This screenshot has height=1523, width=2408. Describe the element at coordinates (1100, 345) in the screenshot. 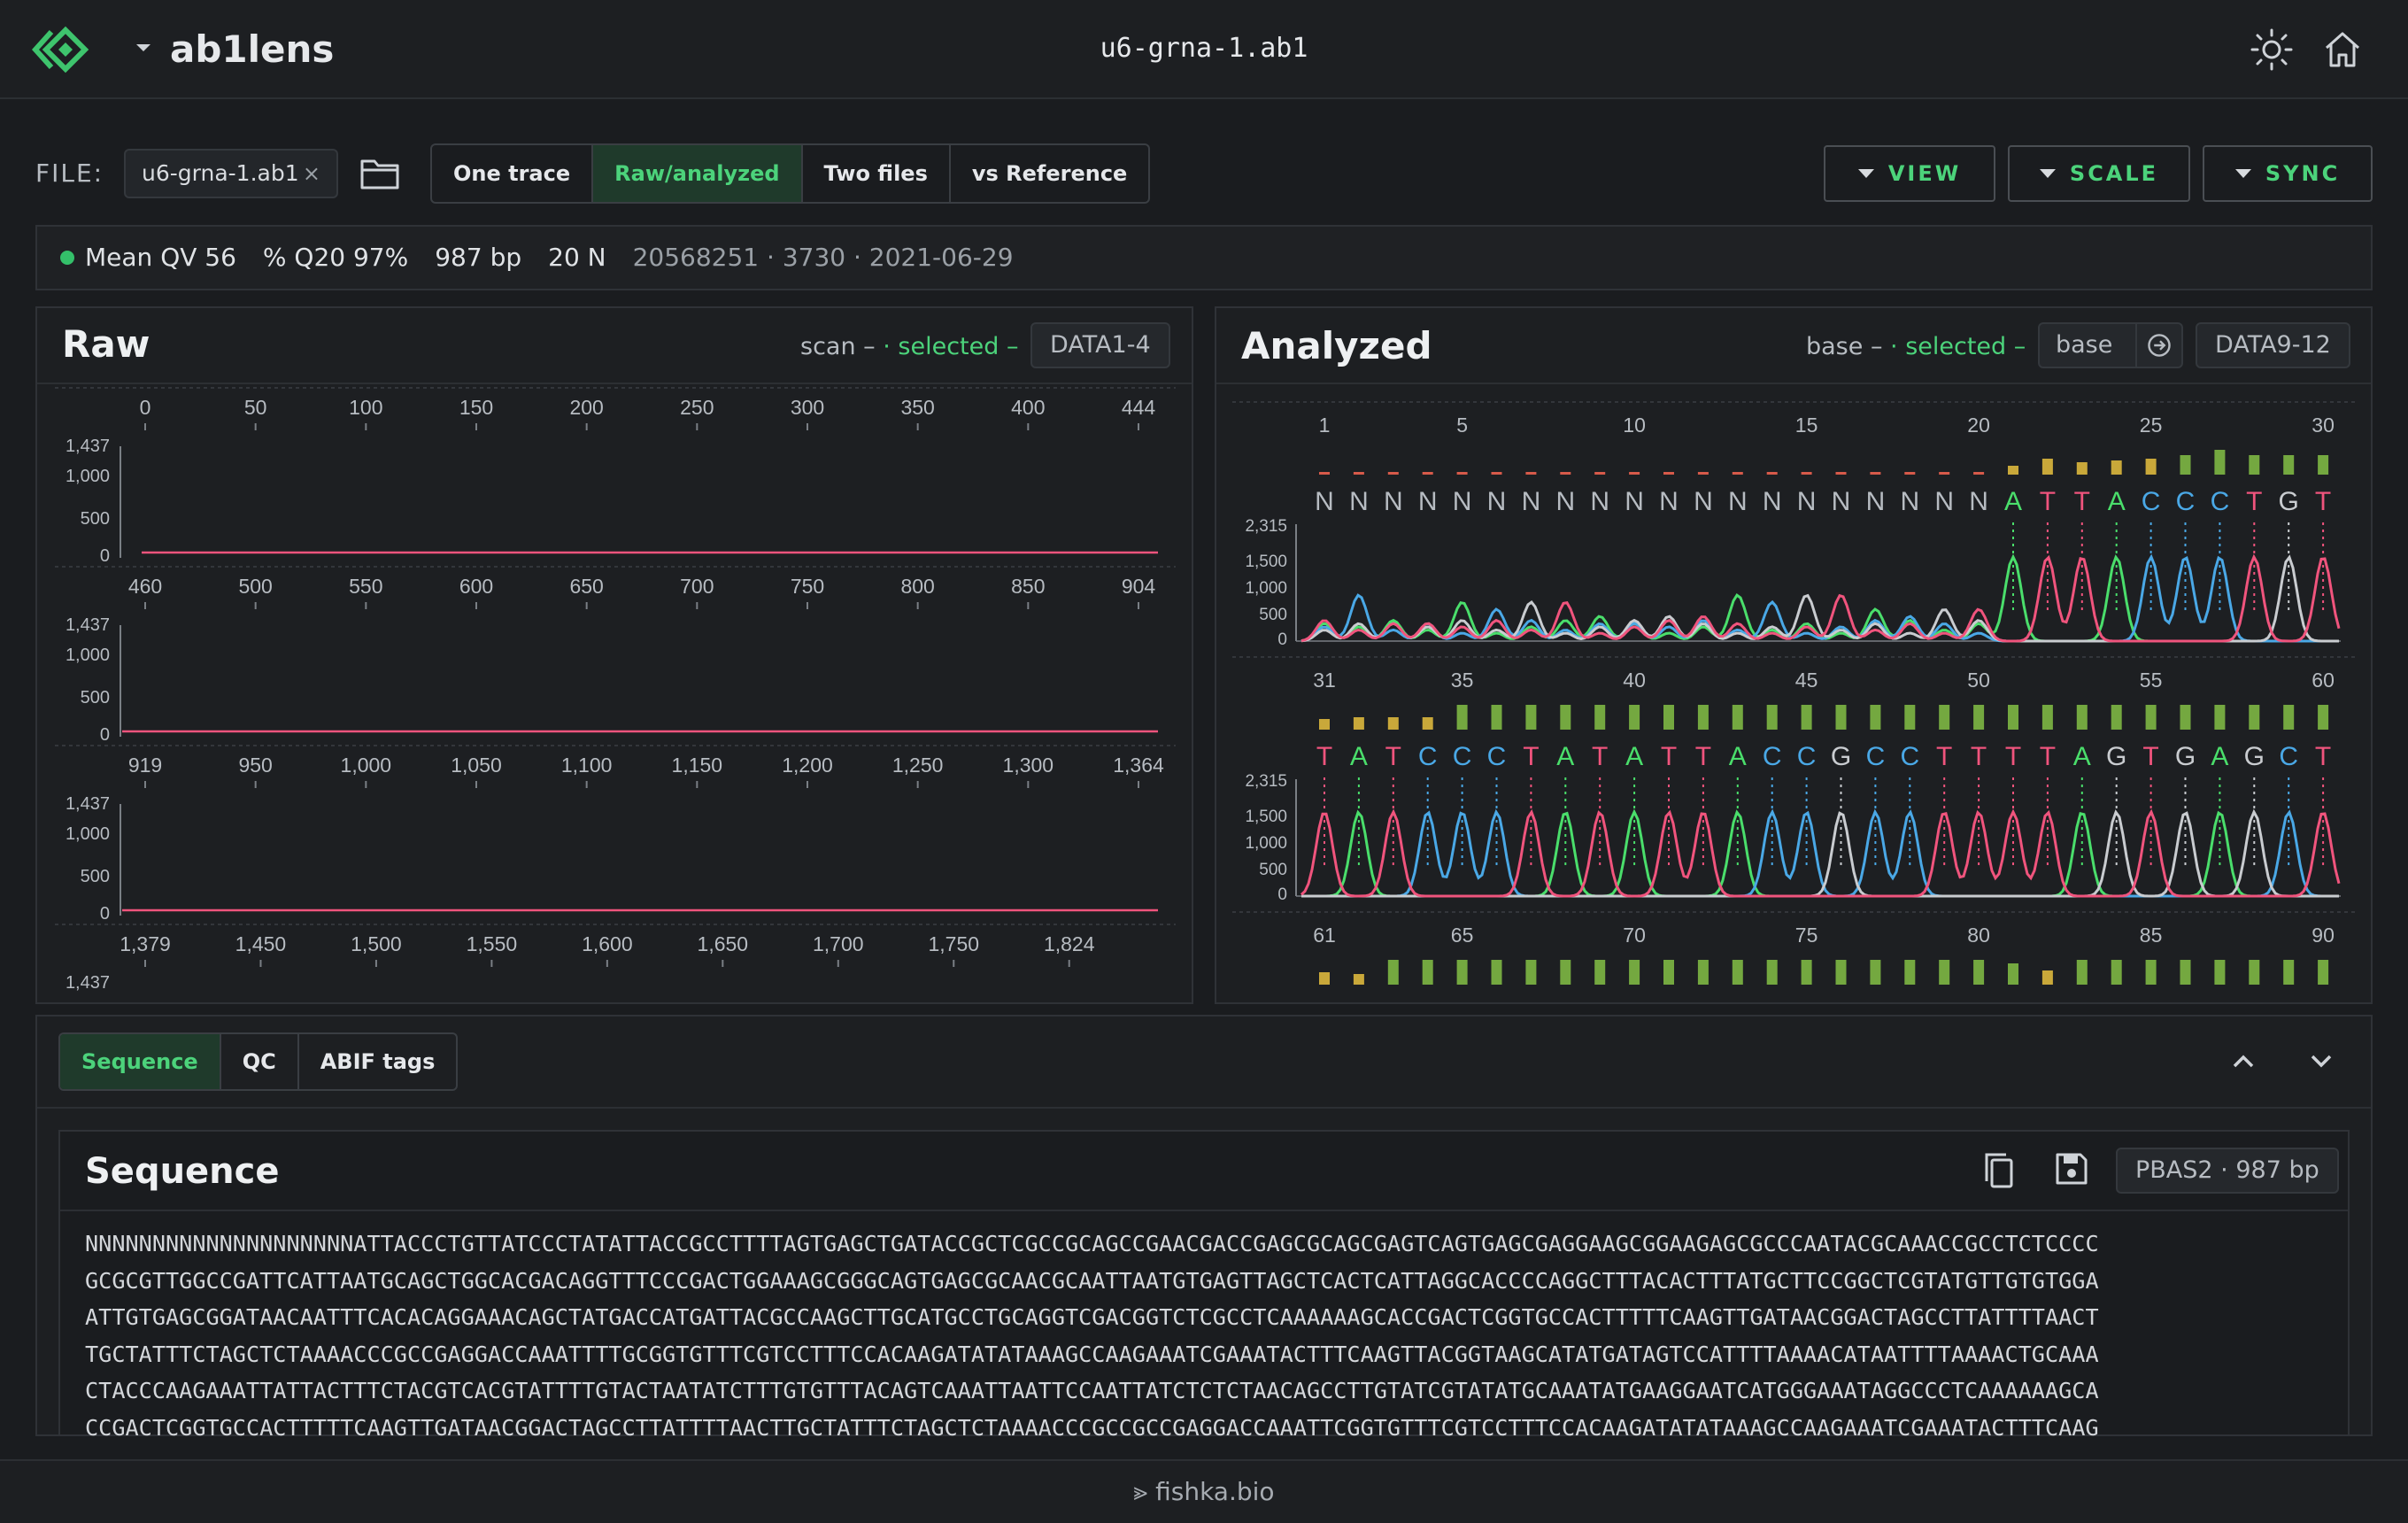

I see `raw-data-tag: DATA1-4` at that location.